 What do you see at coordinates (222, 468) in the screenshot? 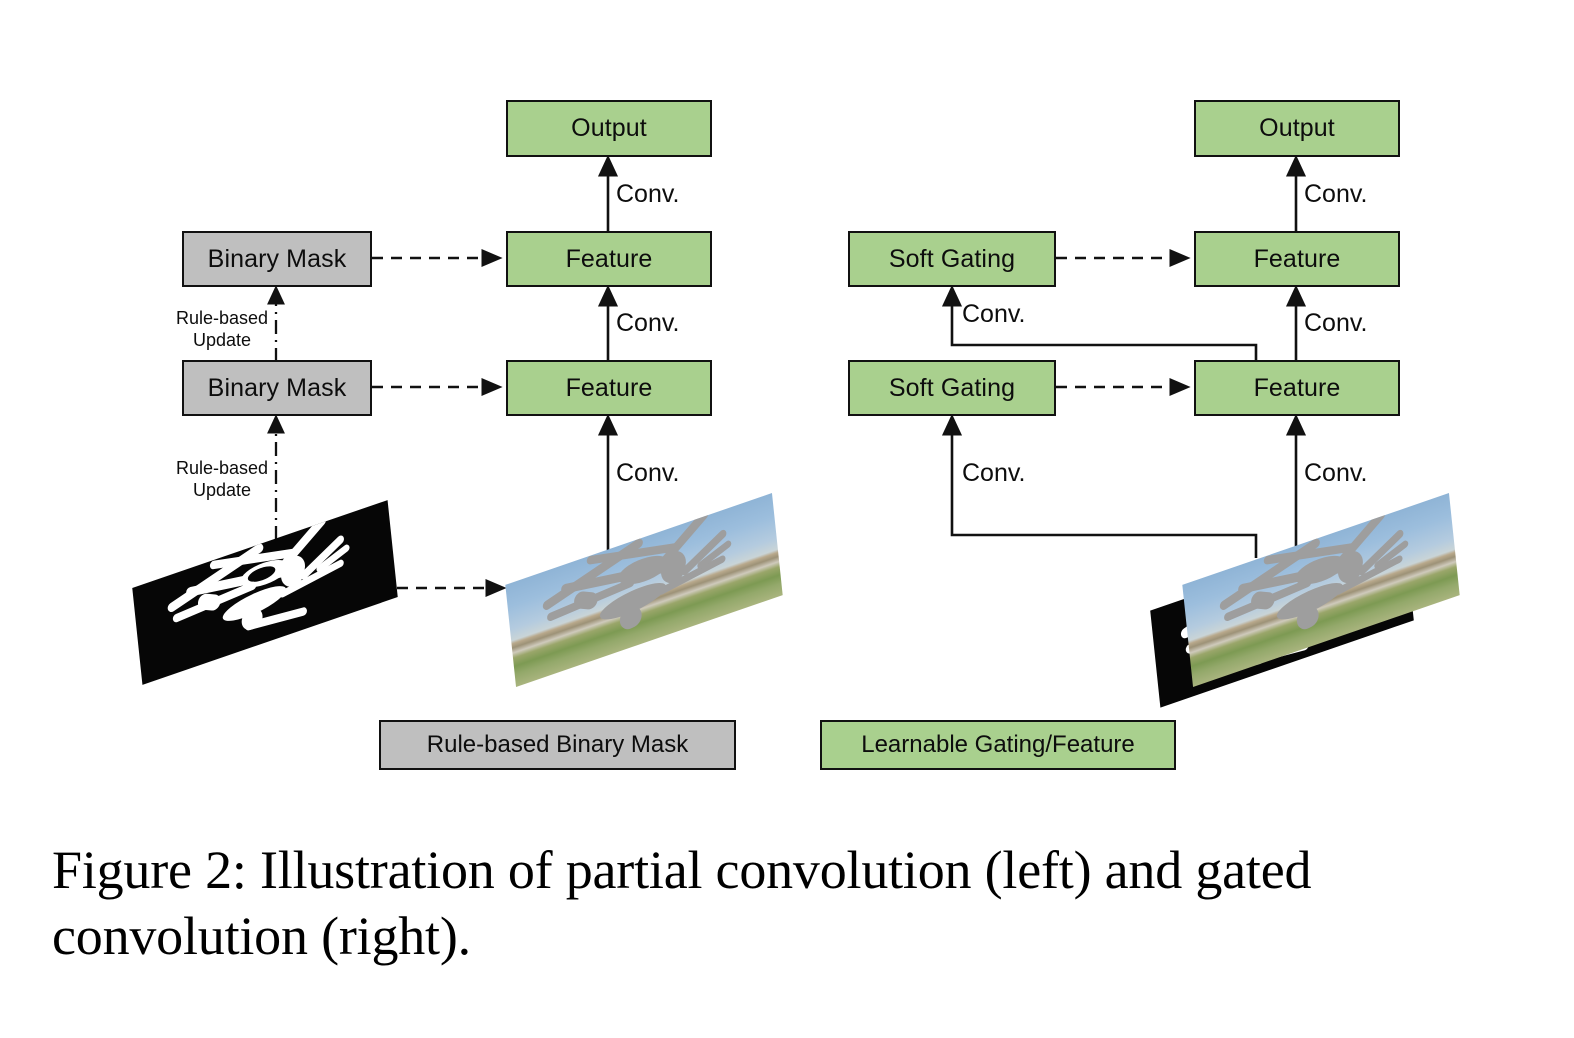
I see `left-rule-update-bottom-line1: Rule-based` at bounding box center [222, 468].